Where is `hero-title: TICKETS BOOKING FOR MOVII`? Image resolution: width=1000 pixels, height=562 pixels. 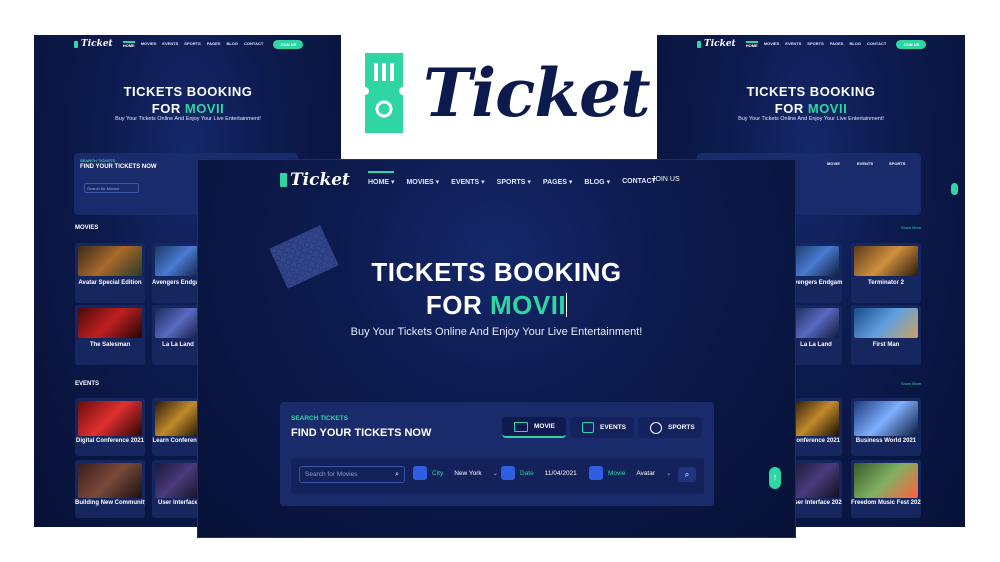 hero-title: TICKETS BOOKING FOR MOVII is located at coordinates (496, 288).